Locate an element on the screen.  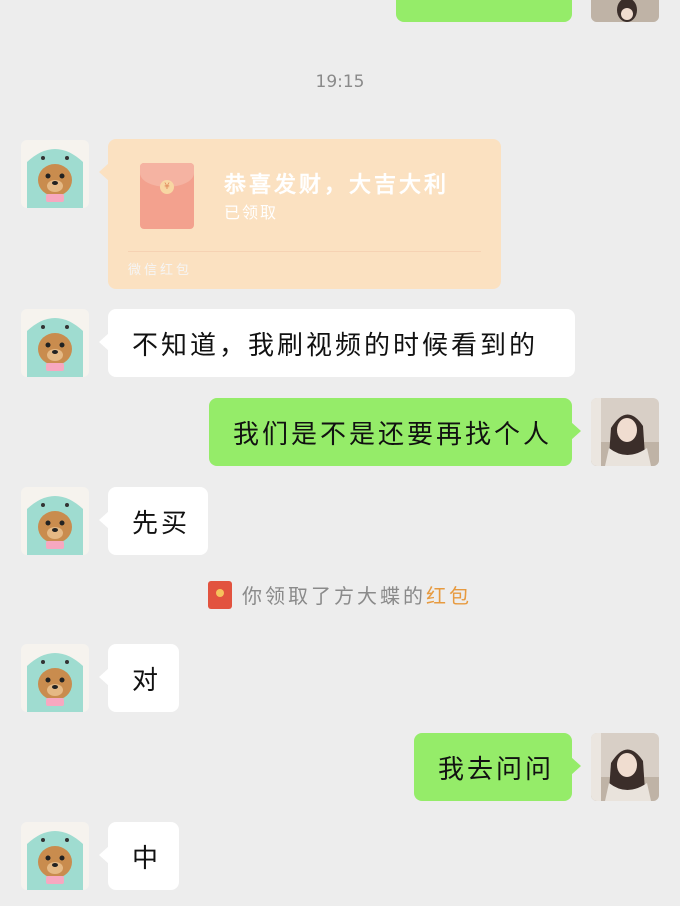
red-packet-status: 已领取 is located at coordinates (251, 212).